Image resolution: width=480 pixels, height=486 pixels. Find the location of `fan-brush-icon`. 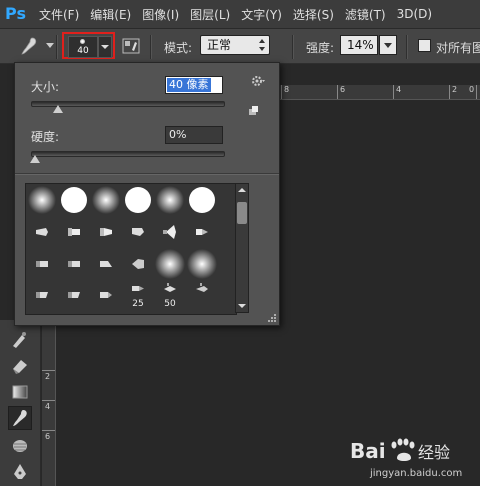

fan-brush-icon is located at coordinates (169, 232).